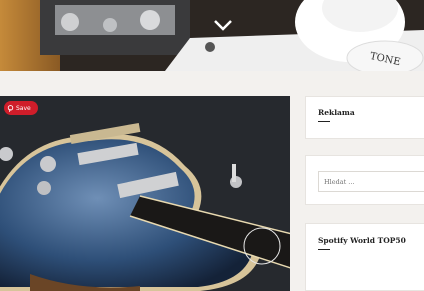 The width and height of the screenshot is (424, 291). What do you see at coordinates (364, 257) in the screenshot?
I see `spotify-widget: Spotify World TOP50` at bounding box center [364, 257].